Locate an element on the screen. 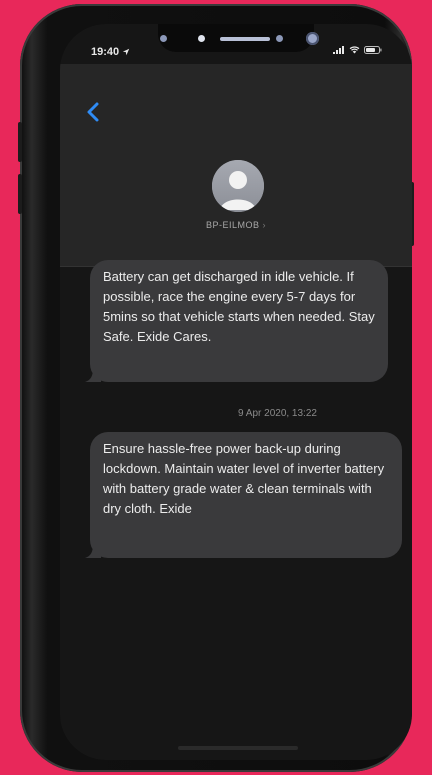 This screenshot has width=432, height=775. chevron-right-icon: › is located at coordinates (264, 225).